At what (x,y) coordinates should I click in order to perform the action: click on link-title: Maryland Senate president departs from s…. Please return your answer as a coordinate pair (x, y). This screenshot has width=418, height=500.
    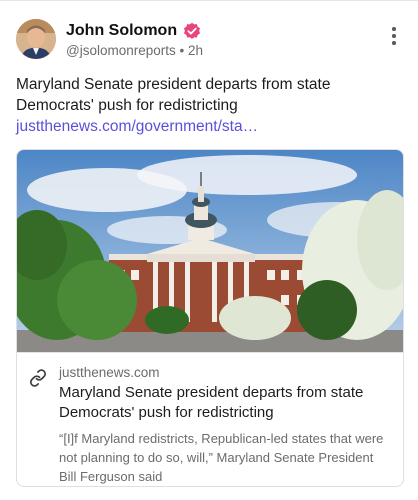
    Looking at the image, I should click on (224, 403).